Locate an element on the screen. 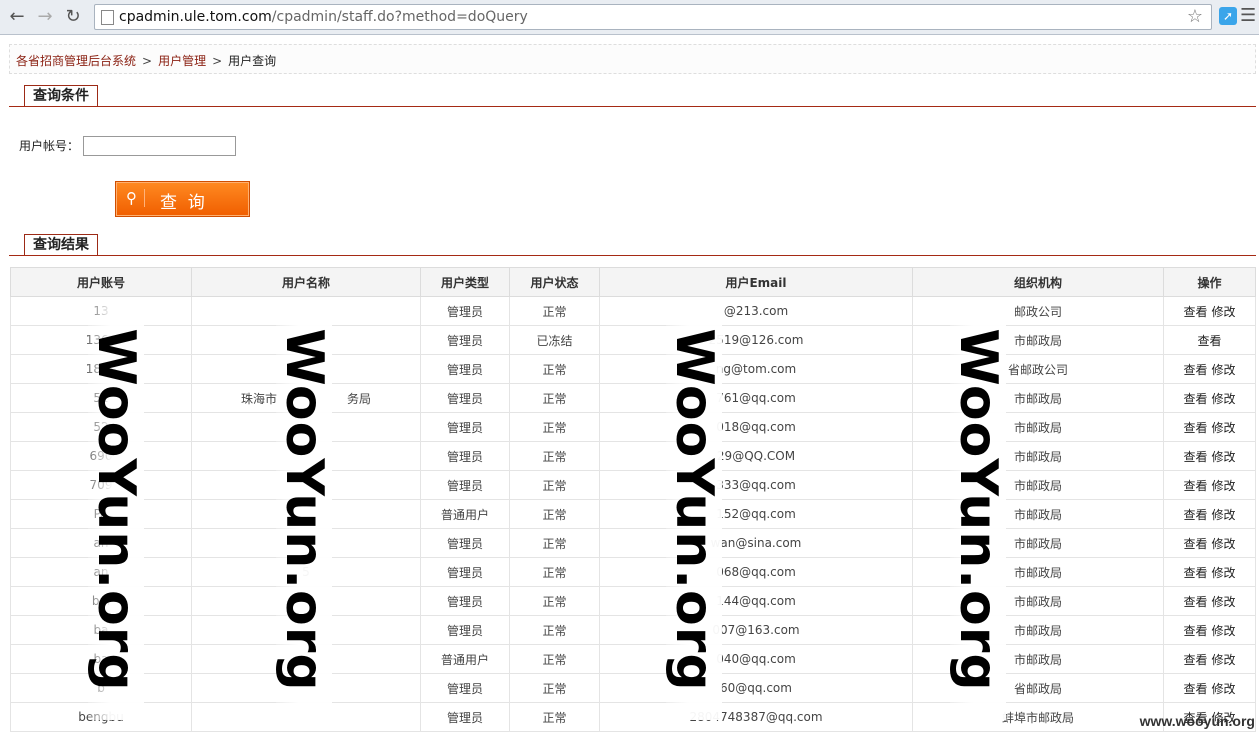 This screenshot has width=1259, height=732. table-row: b管理员正常60@qq.com省邮政局查看修改 is located at coordinates (633, 688).